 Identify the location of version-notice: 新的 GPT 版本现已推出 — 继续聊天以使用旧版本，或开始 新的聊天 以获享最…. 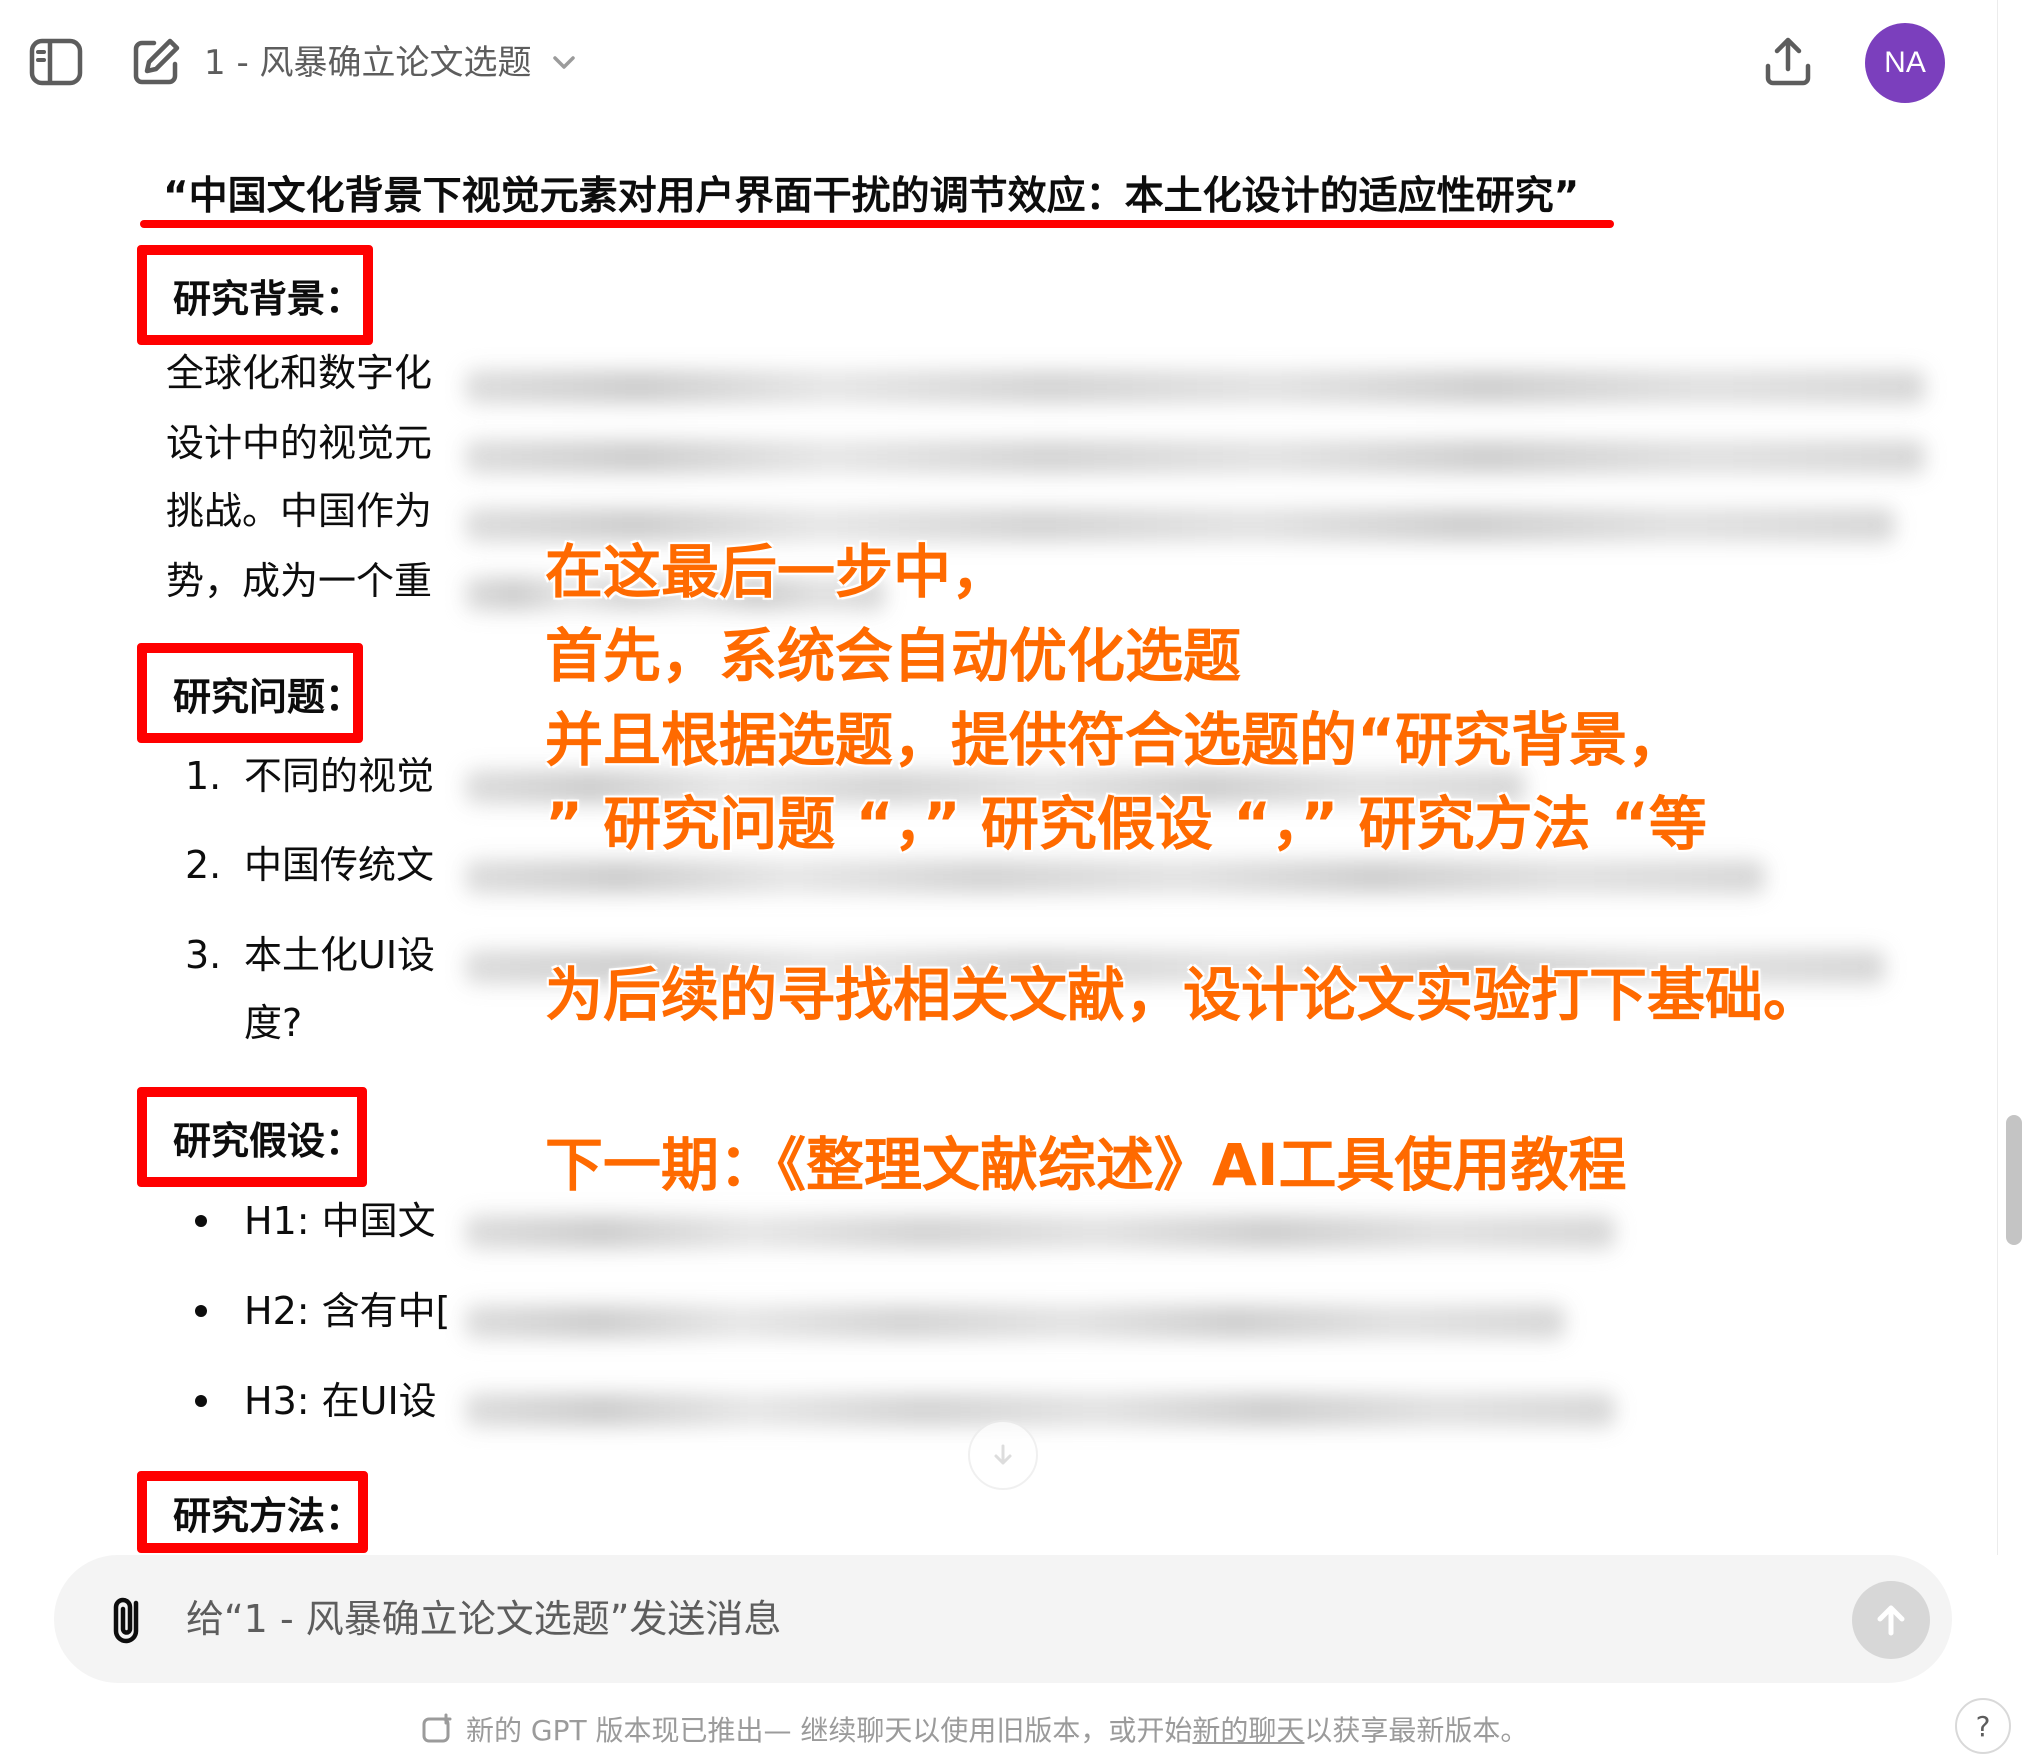
(974, 1729).